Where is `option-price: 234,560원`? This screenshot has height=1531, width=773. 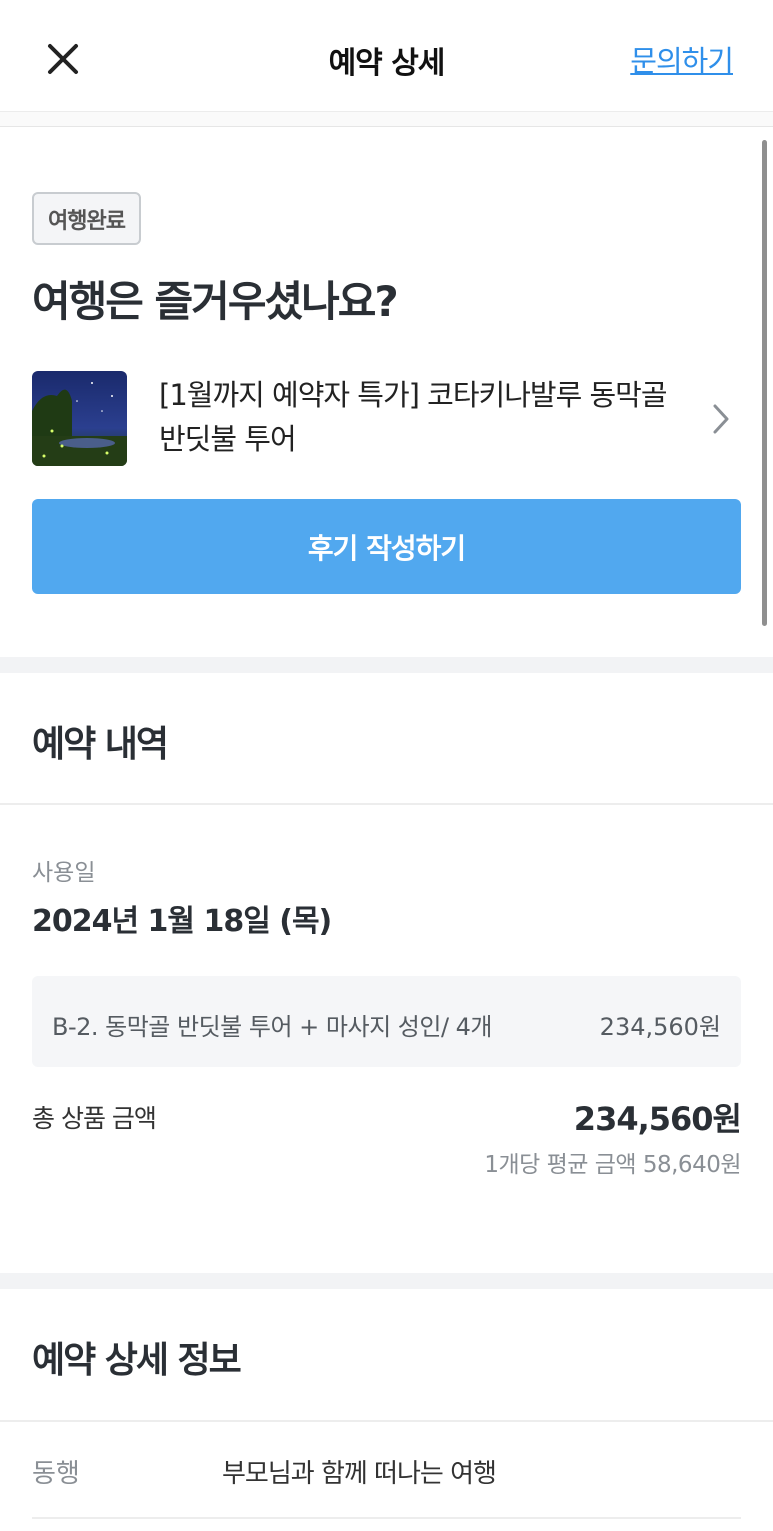 option-price: 234,560원 is located at coordinates (660, 1027).